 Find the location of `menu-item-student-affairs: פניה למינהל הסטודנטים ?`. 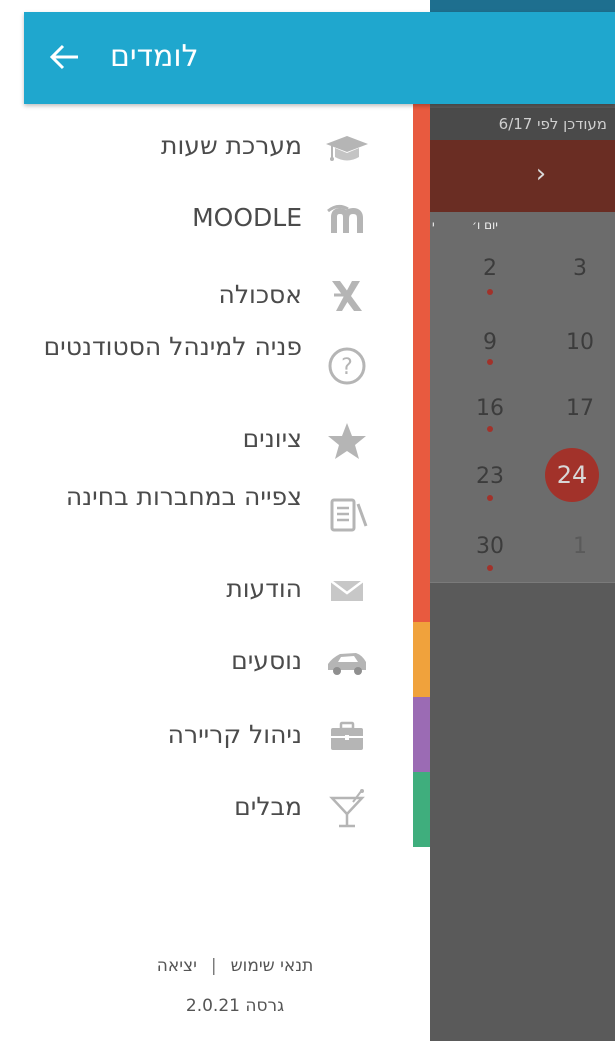

menu-item-student-affairs: פניה למינהל הסטודנטים ? is located at coordinates (205, 366).